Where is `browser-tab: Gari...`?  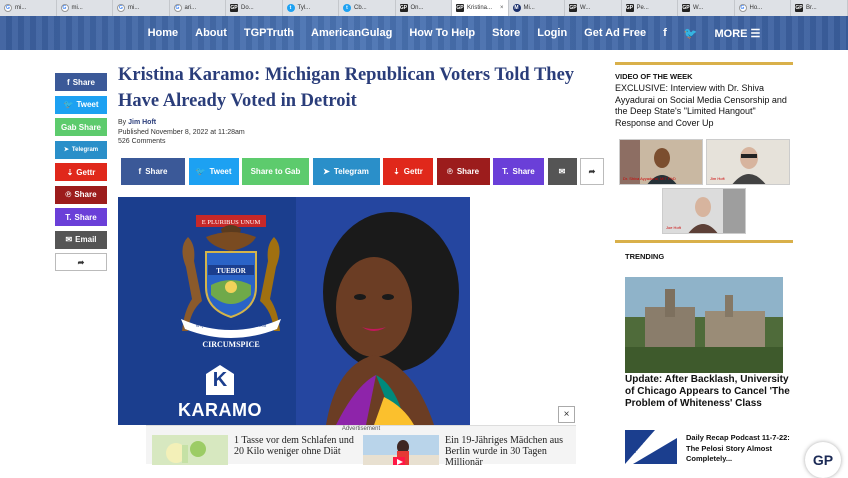 browser-tab: Gari... is located at coordinates (198, 8).